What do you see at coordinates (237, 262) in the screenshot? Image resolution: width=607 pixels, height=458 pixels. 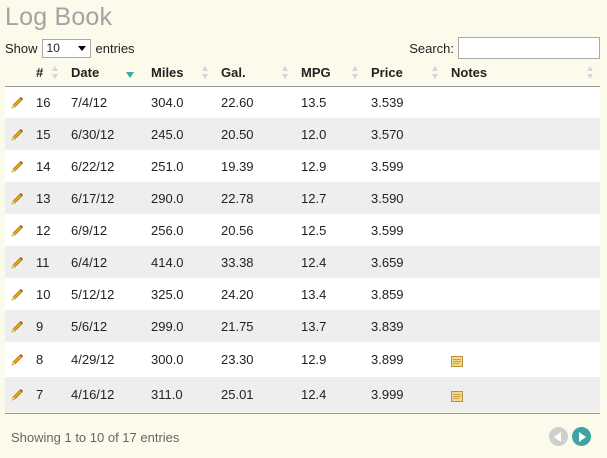 I see `cell-gal: 33.38` at bounding box center [237, 262].